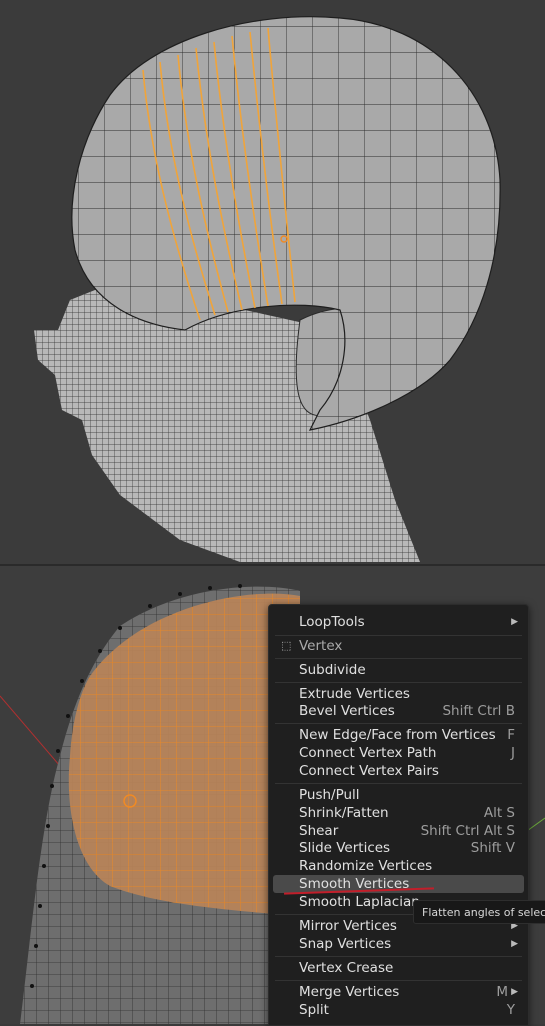  Describe the element at coordinates (398, 795) in the screenshot. I see `menu-item-push-pull: Push/Pull` at that location.